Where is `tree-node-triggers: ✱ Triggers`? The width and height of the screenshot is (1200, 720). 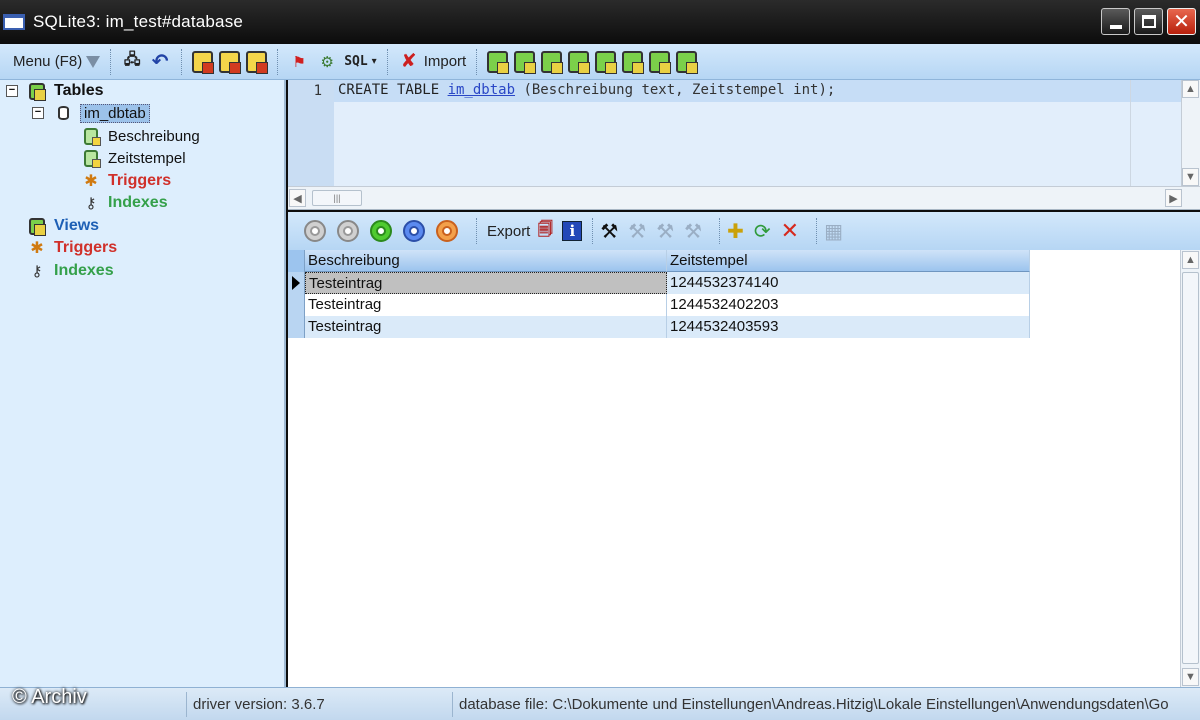
tree-node-triggers: ✱ Triggers is located at coordinates (72, 248).